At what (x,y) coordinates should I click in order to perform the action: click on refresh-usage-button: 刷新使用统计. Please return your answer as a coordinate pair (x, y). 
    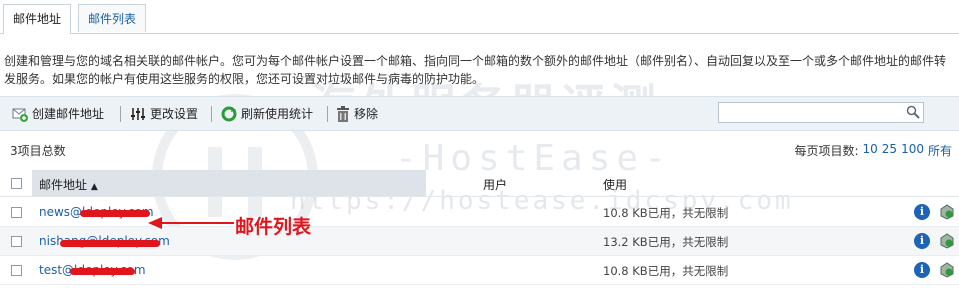
    Looking at the image, I should click on (267, 113).